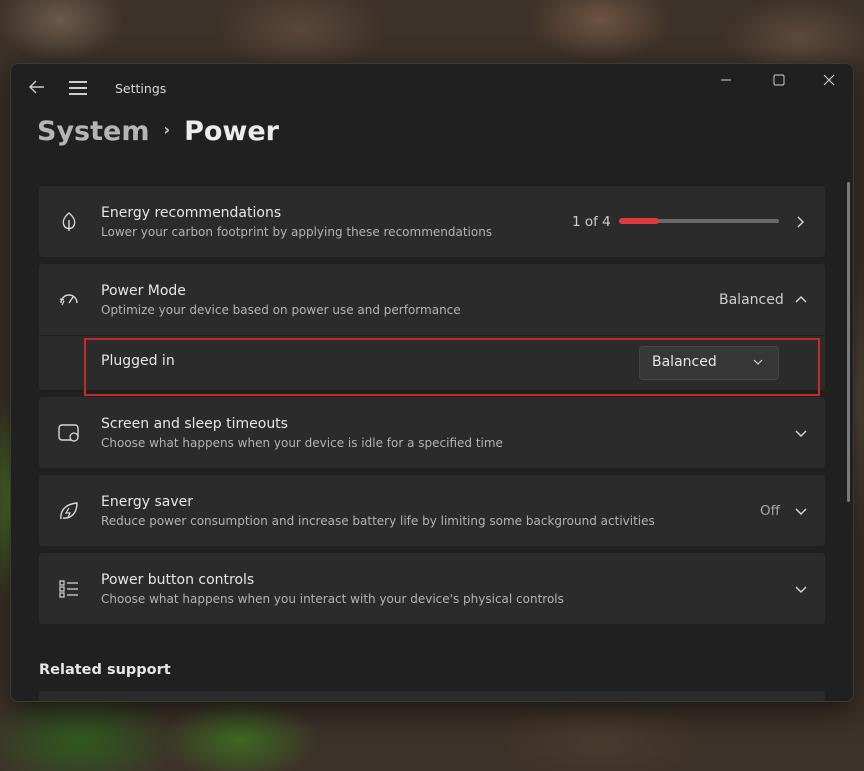 The image size is (864, 771). I want to click on scrollbar, so click(848, 342).